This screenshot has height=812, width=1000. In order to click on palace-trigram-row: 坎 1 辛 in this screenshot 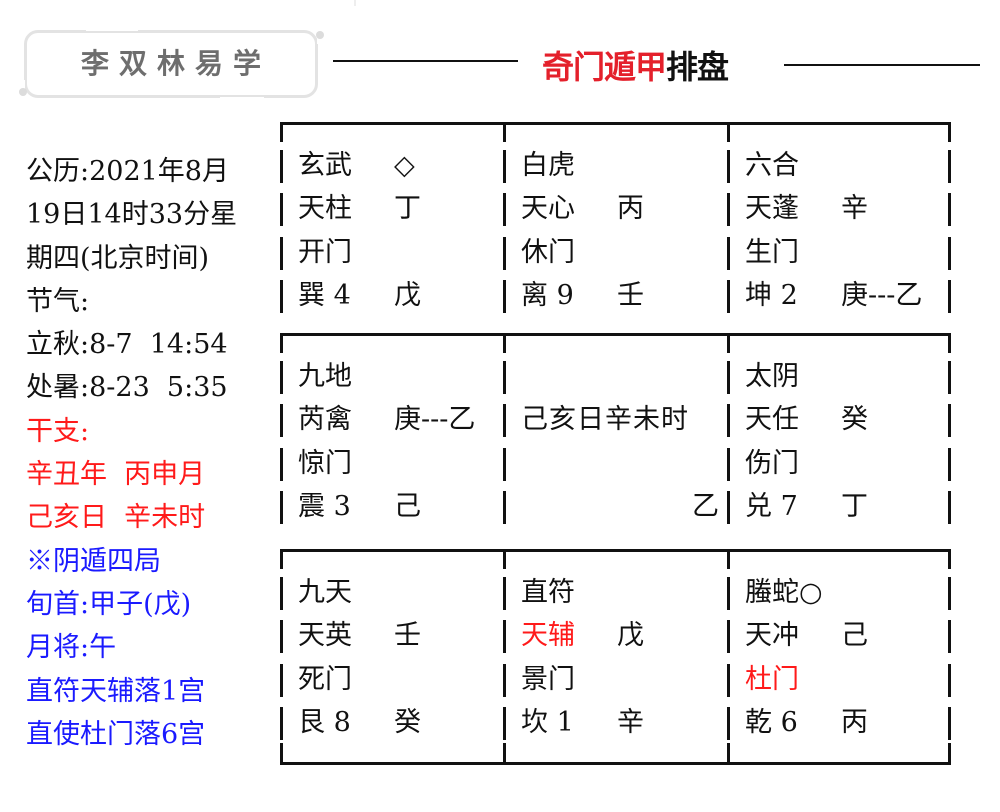, I will do `click(620, 722)`.